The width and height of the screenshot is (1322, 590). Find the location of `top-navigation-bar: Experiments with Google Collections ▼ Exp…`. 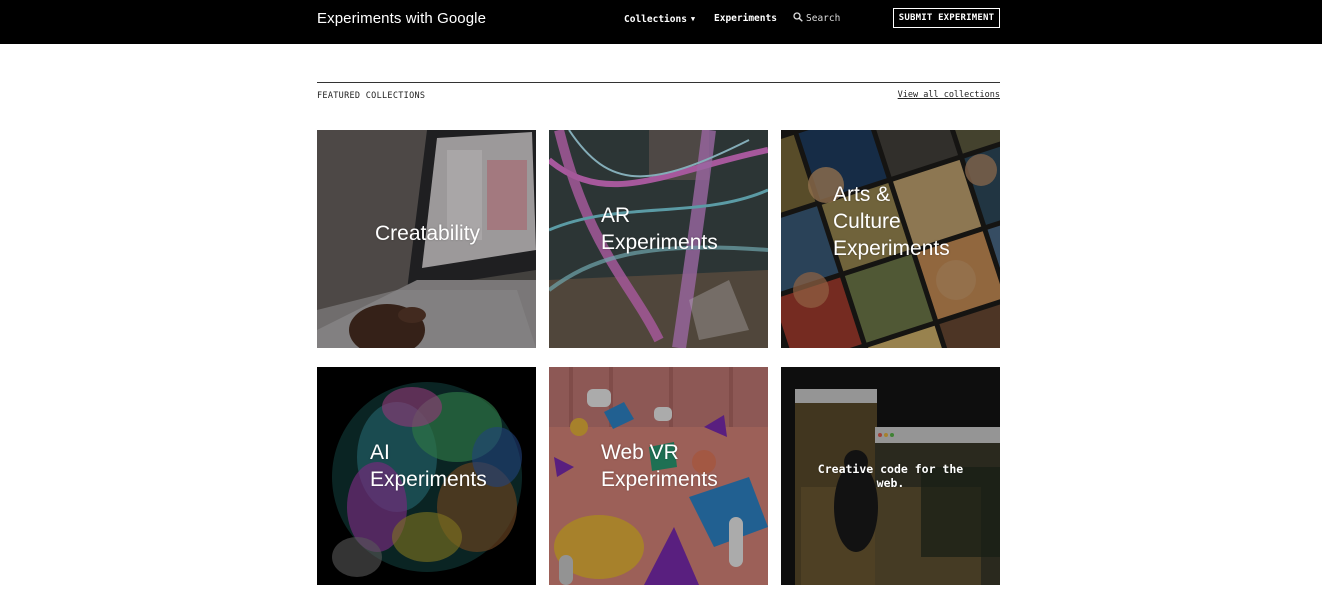

top-navigation-bar: Experiments with Google Collections ▼ Exp… is located at coordinates (661, 22).